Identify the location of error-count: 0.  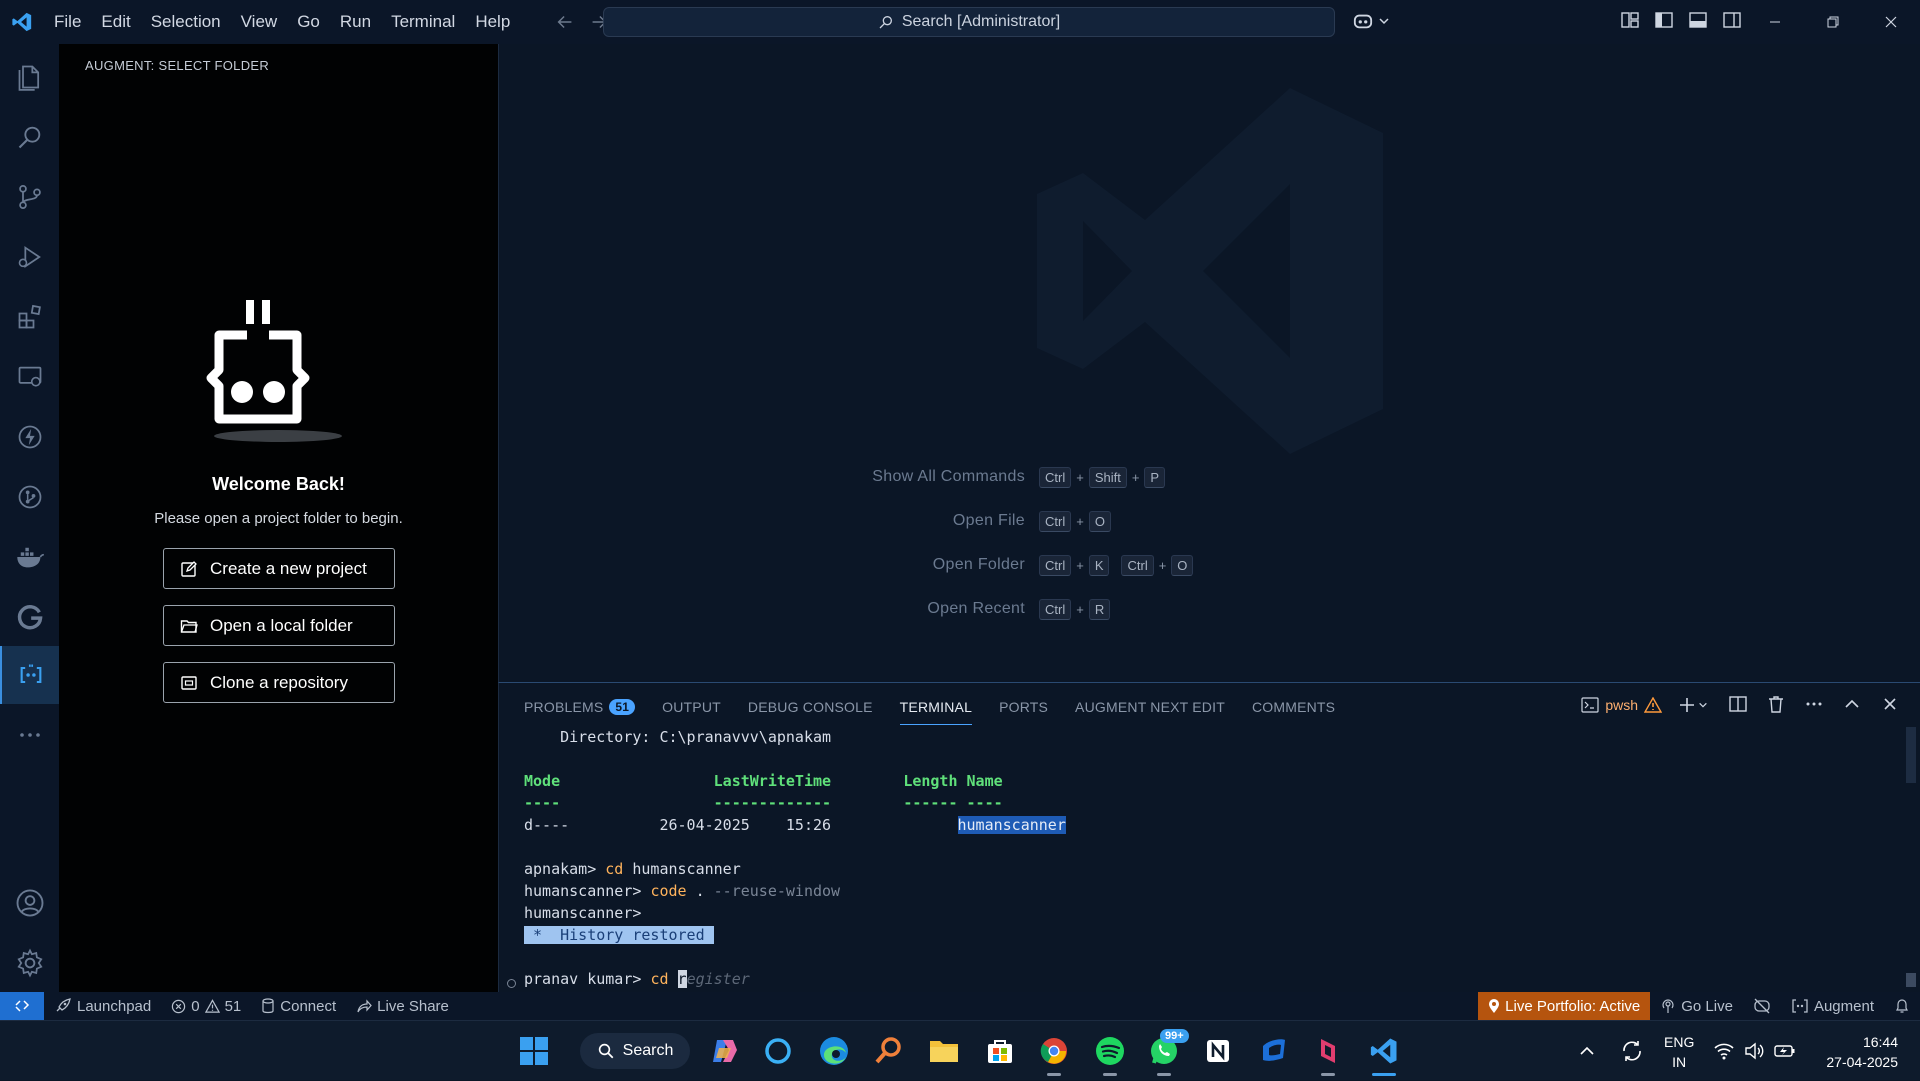
(195, 1006).